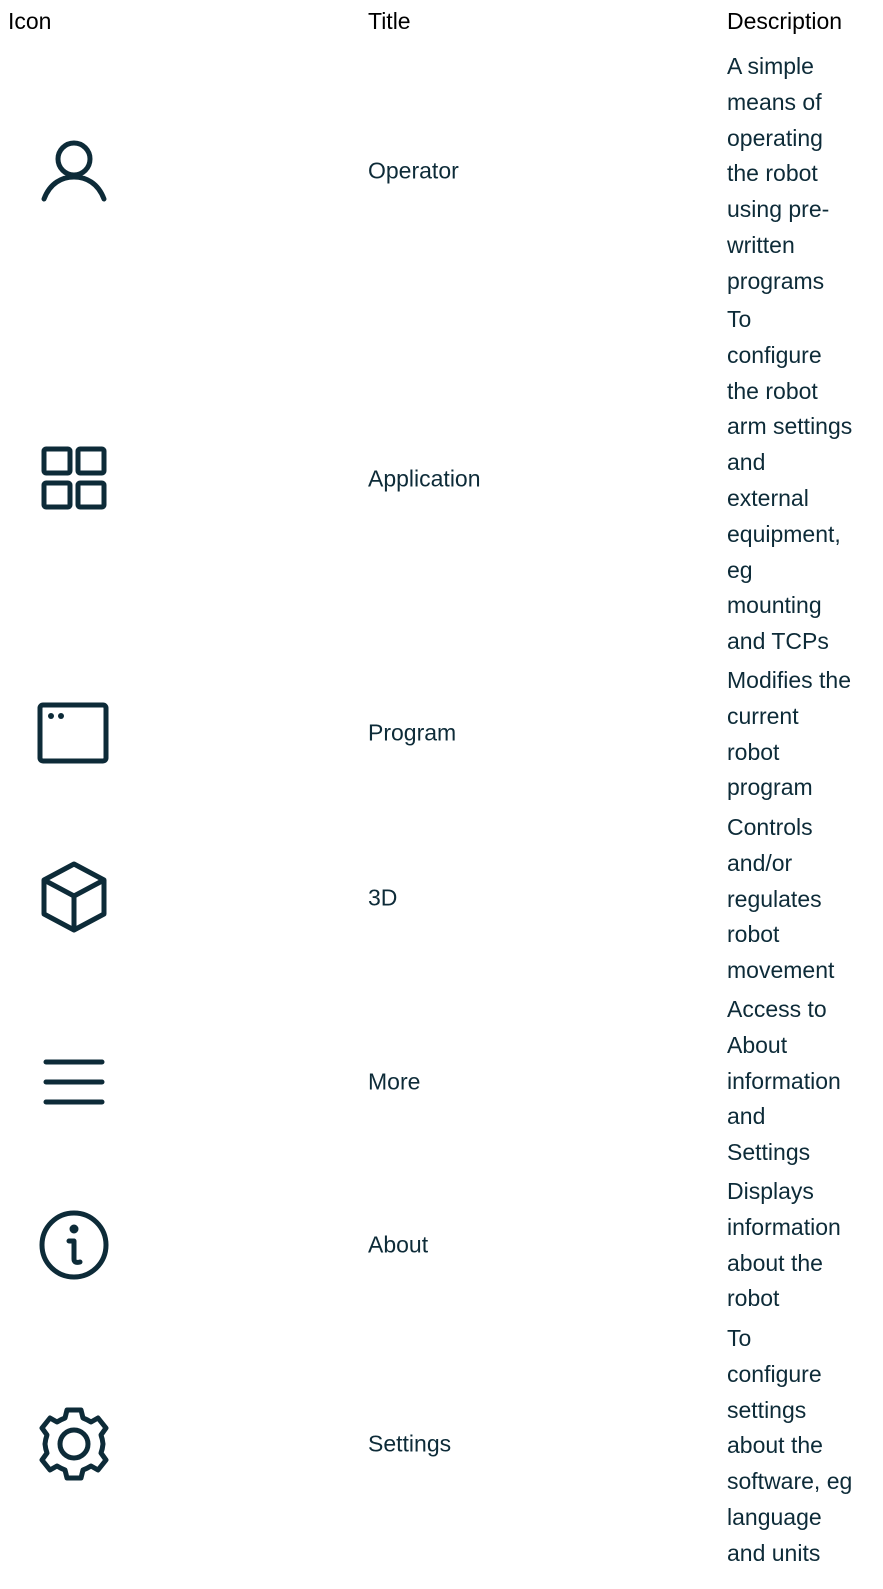  What do you see at coordinates (770, 827) in the screenshot?
I see `description-line: Controls` at bounding box center [770, 827].